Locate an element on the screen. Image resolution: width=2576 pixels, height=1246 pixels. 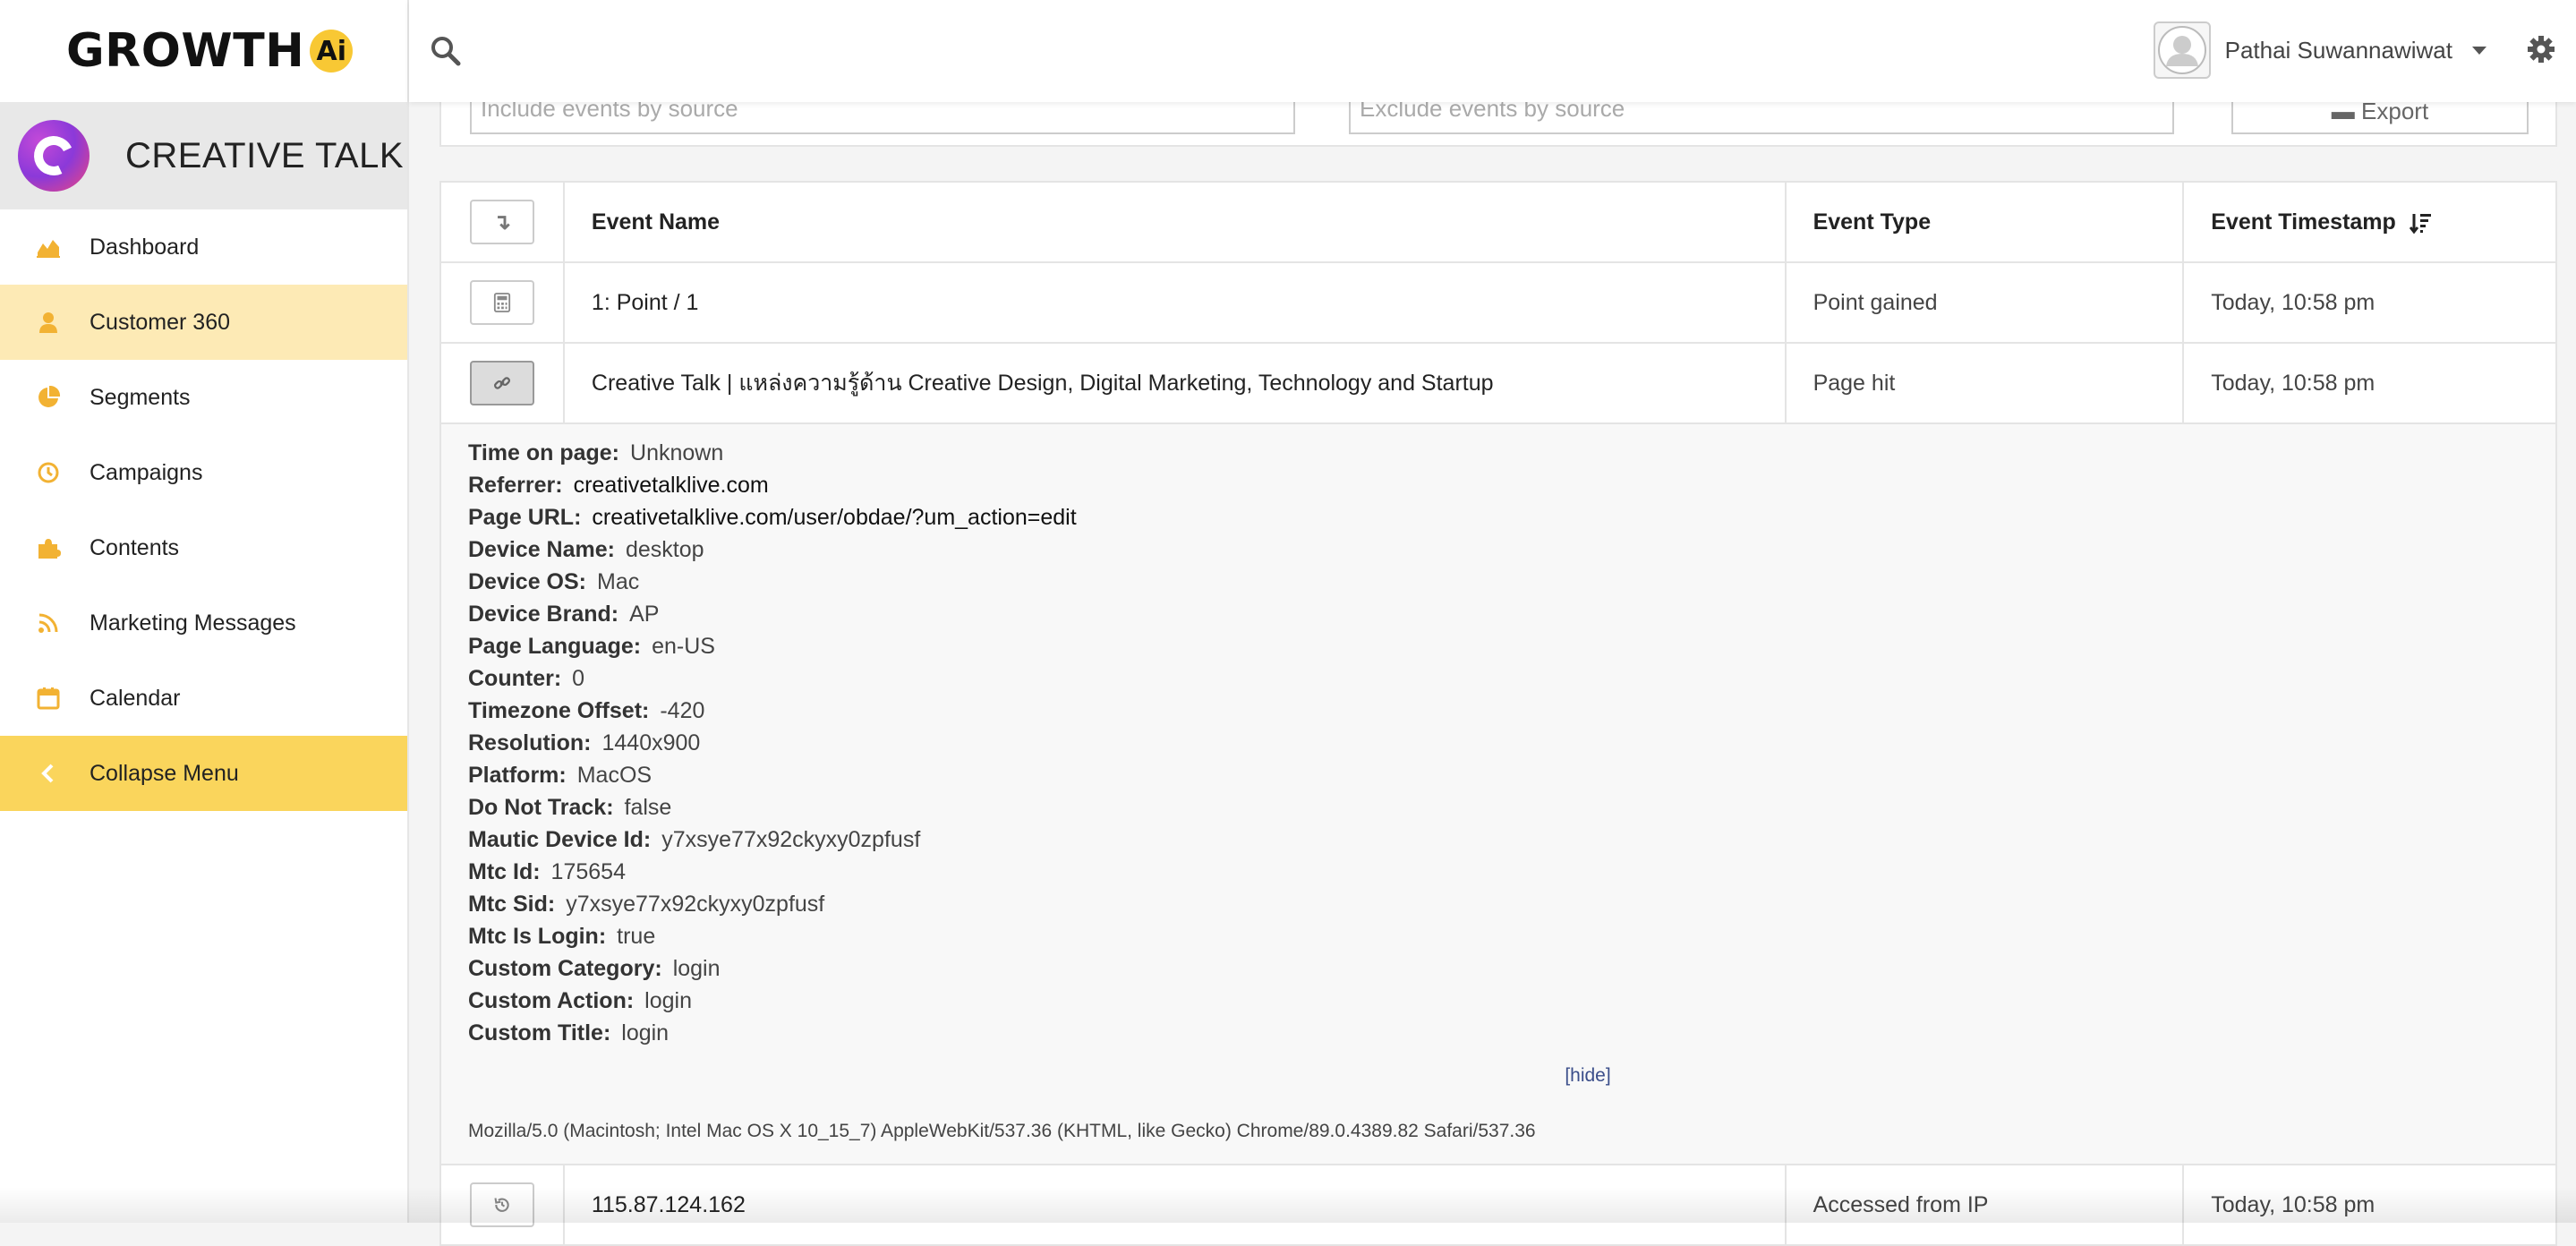
detail-line: Resolution: 1440x900 is located at coordinates (1498, 743).